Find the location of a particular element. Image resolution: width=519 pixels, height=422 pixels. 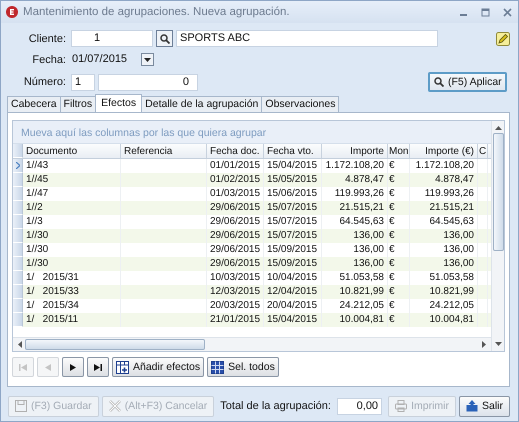

dropdown-button is located at coordinates (147, 59).